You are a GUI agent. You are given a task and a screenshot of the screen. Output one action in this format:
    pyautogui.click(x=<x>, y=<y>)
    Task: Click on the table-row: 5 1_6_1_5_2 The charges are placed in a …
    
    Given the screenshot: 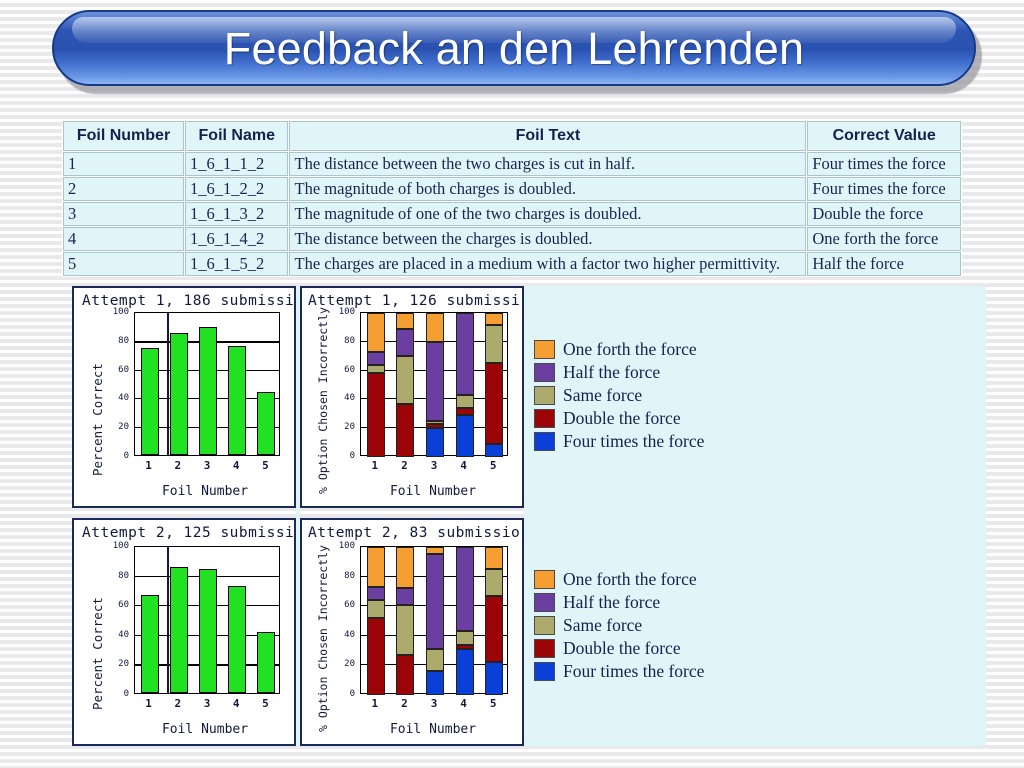 What is the action you would take?
    pyautogui.click(x=512, y=264)
    